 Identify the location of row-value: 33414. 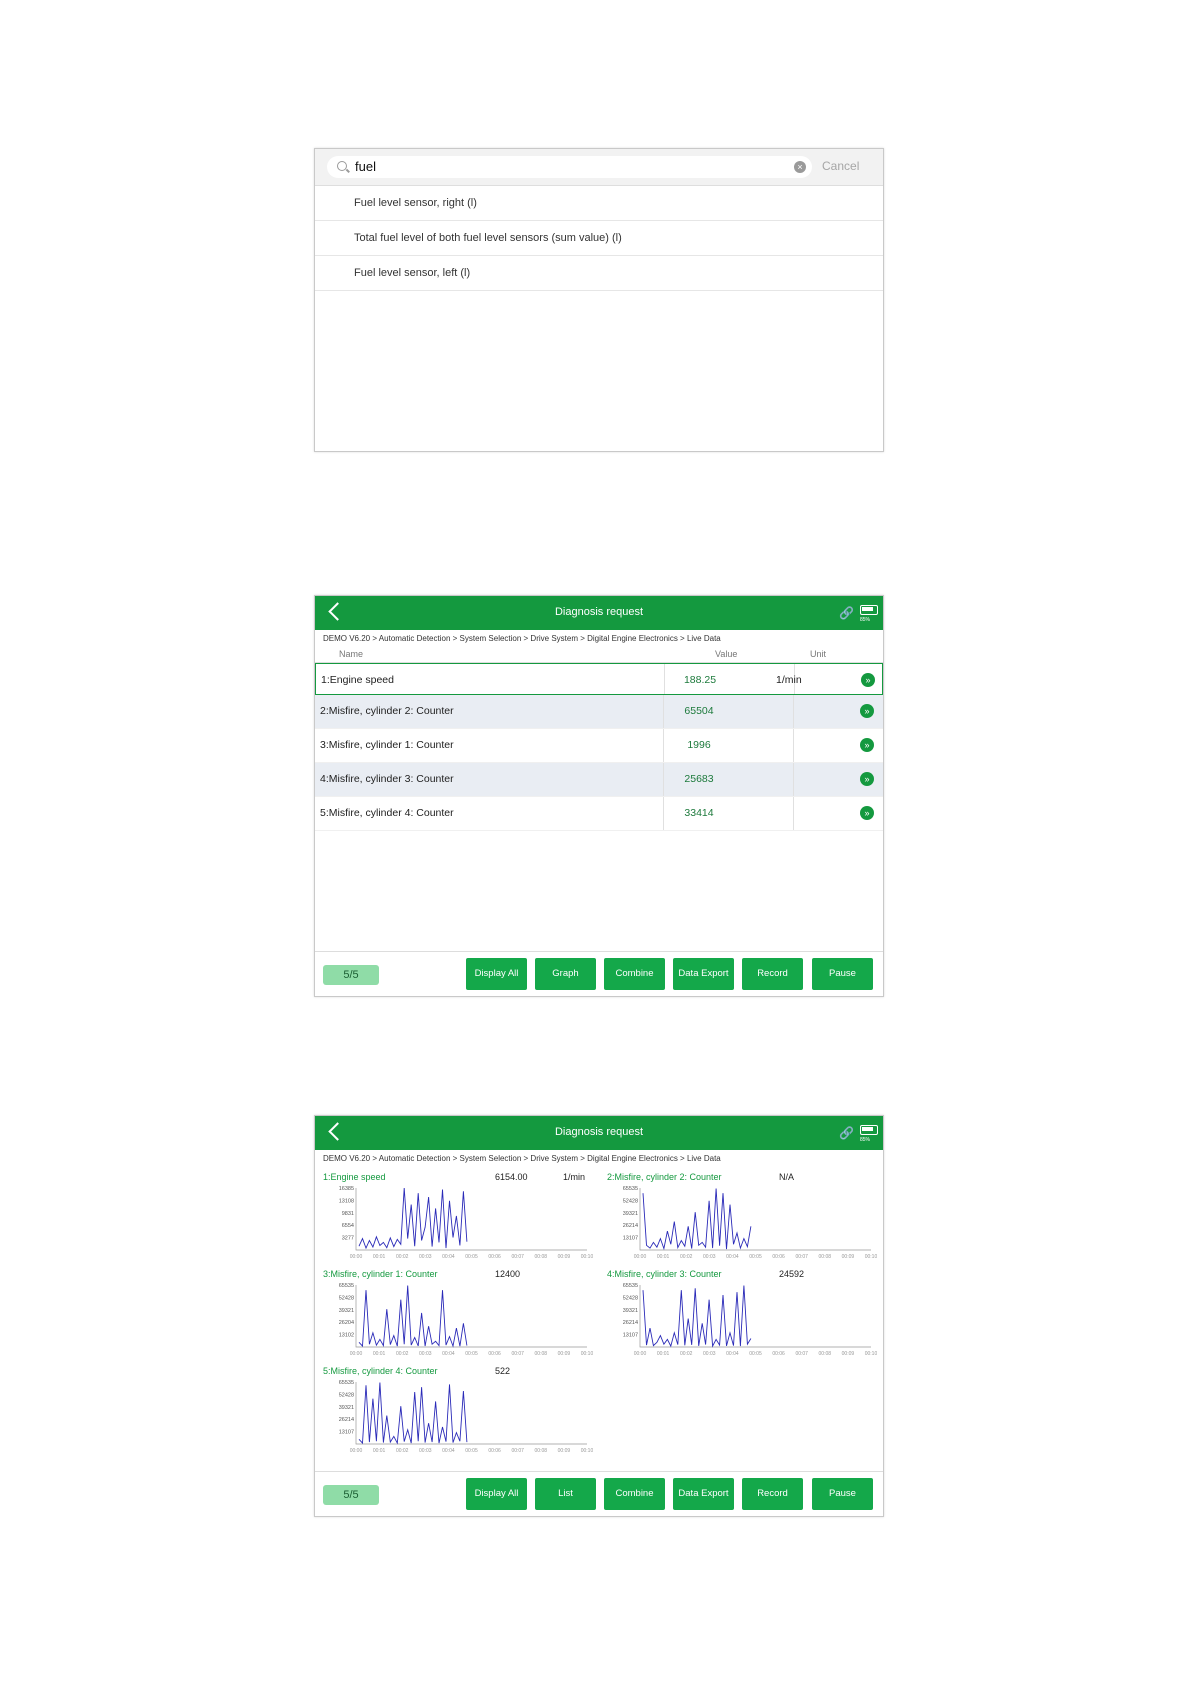
(699, 813).